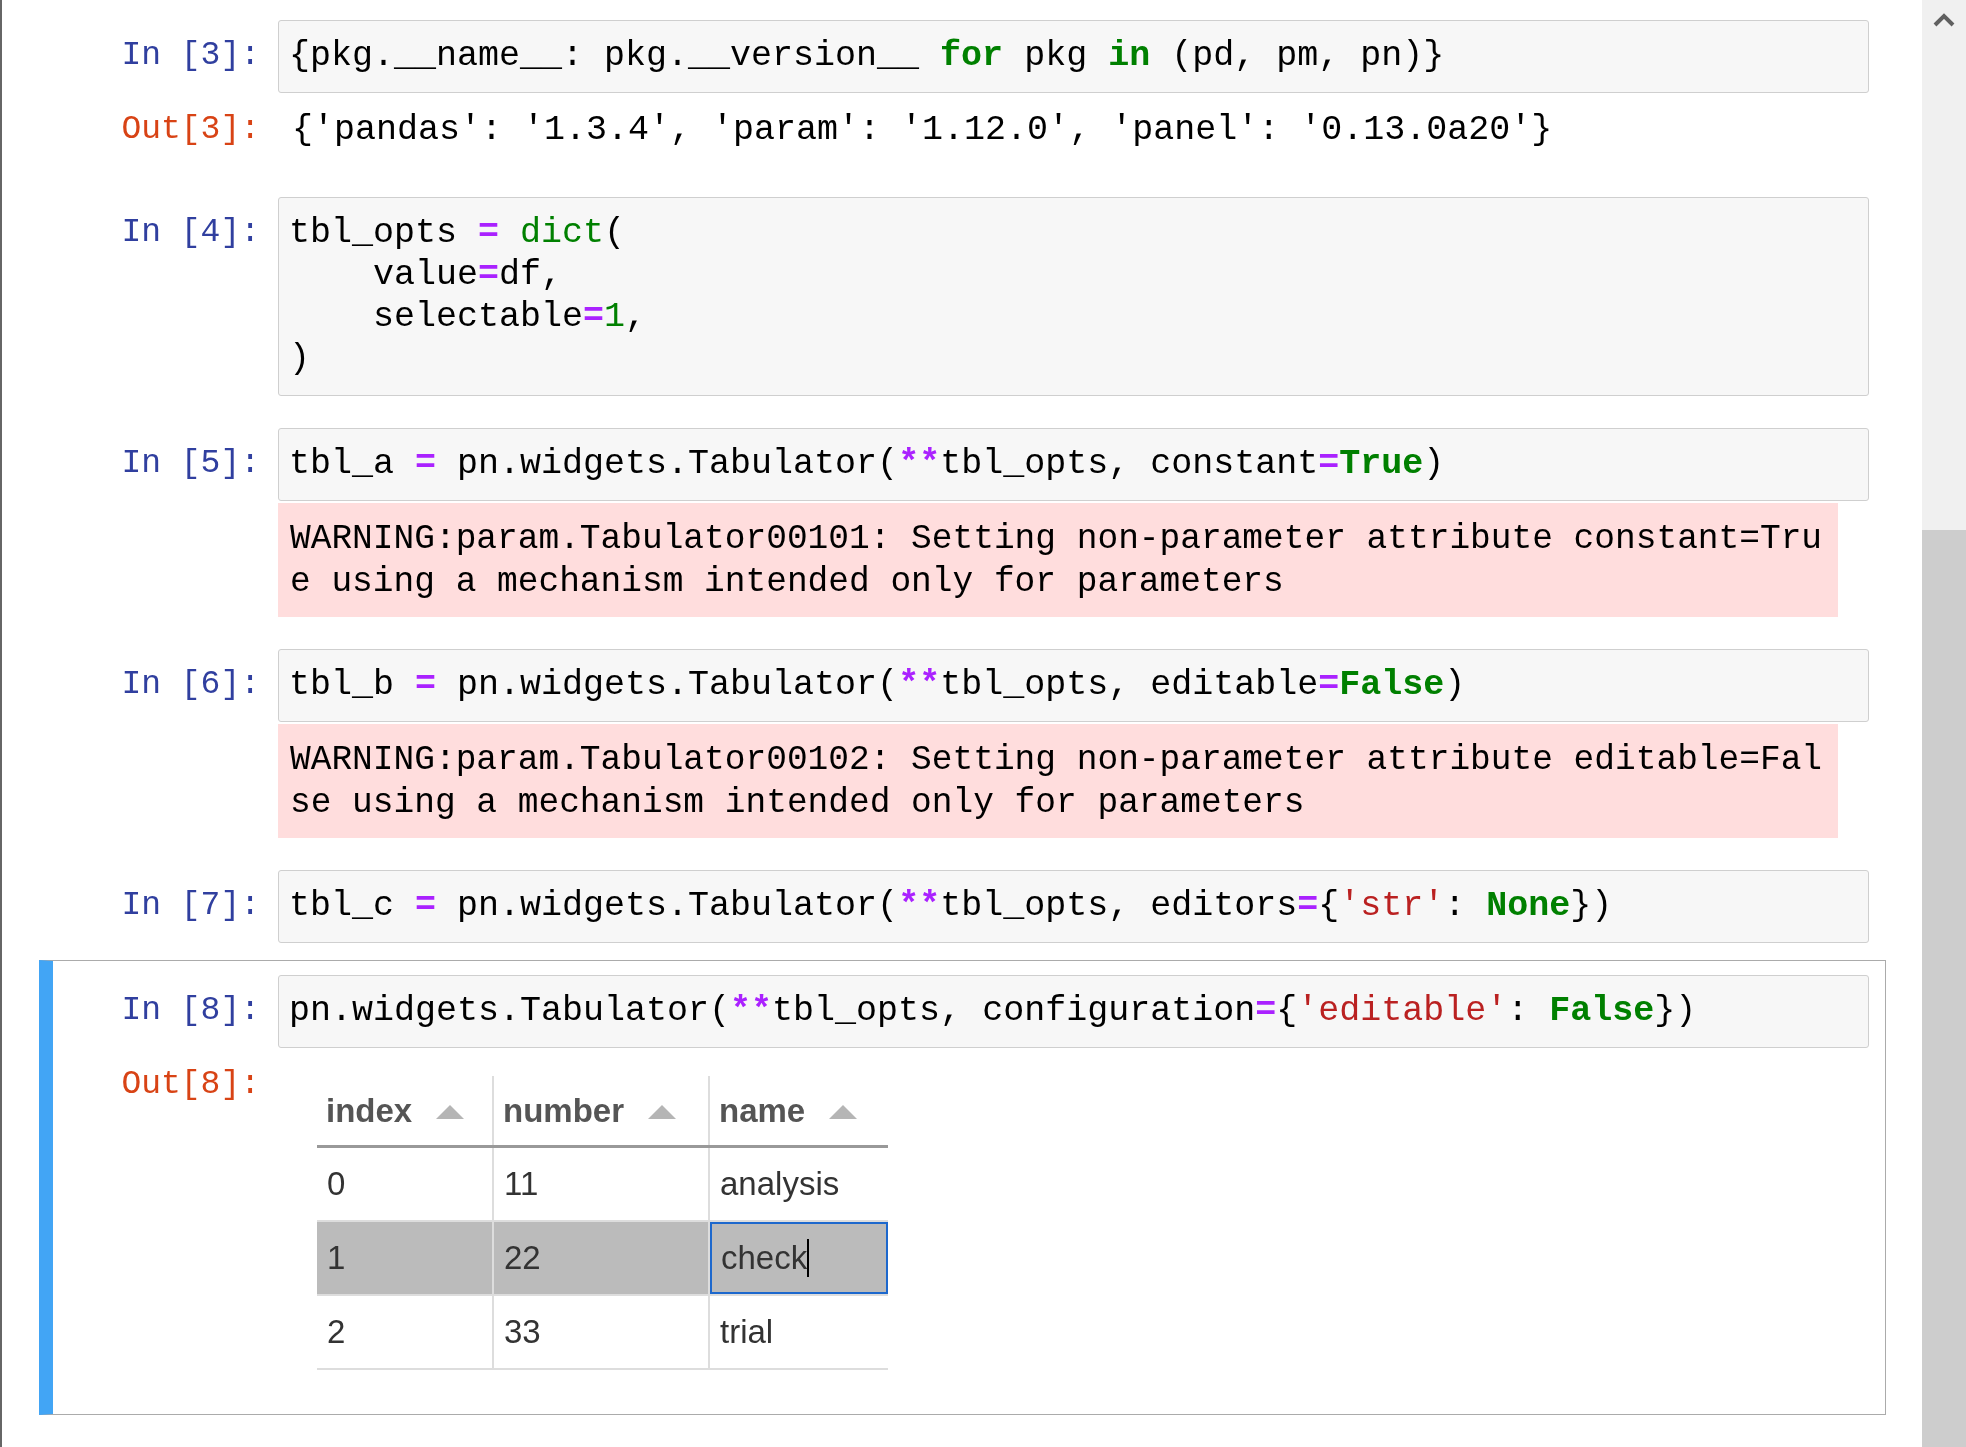 The width and height of the screenshot is (1966, 1447). I want to click on column-header: name, so click(799, 1110).